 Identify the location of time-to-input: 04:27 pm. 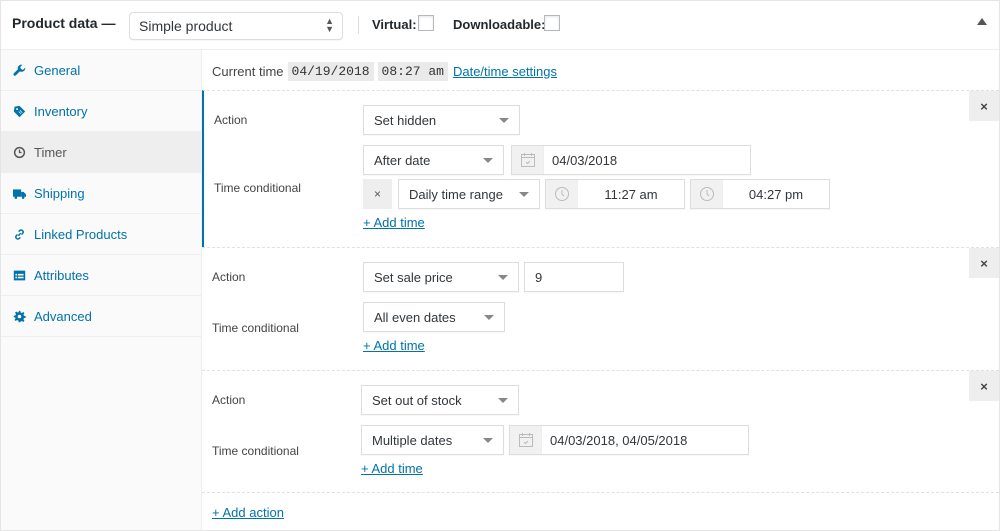
(760, 194).